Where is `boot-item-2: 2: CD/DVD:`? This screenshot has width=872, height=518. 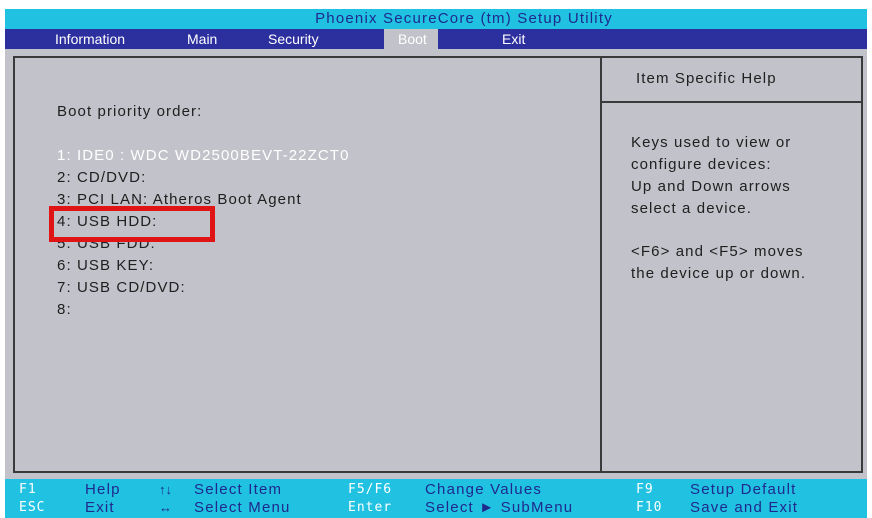 boot-item-2: 2: CD/DVD: is located at coordinates (101, 177).